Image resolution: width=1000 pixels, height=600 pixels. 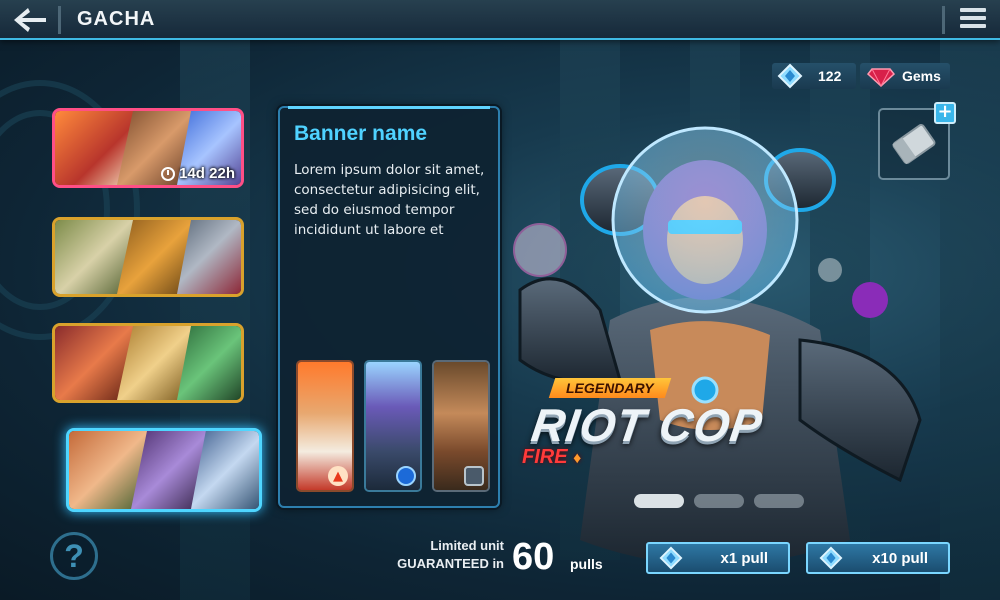 I want to click on help-button: ?, so click(x=74, y=556).